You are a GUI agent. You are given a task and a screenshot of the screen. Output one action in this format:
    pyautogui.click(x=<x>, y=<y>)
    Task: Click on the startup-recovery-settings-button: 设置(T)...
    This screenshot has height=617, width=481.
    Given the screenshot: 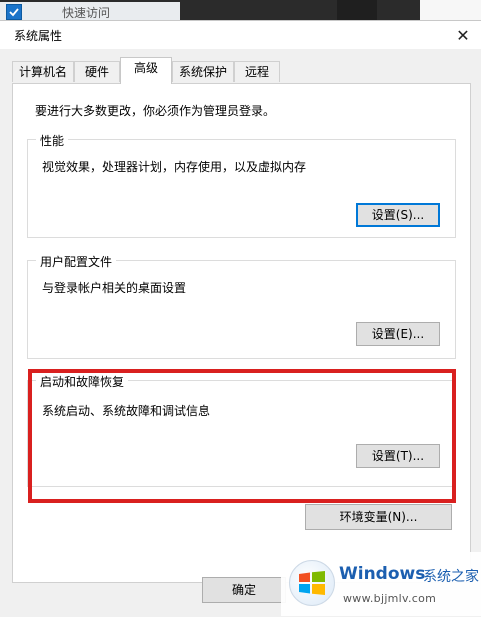 What is the action you would take?
    pyautogui.click(x=398, y=456)
    